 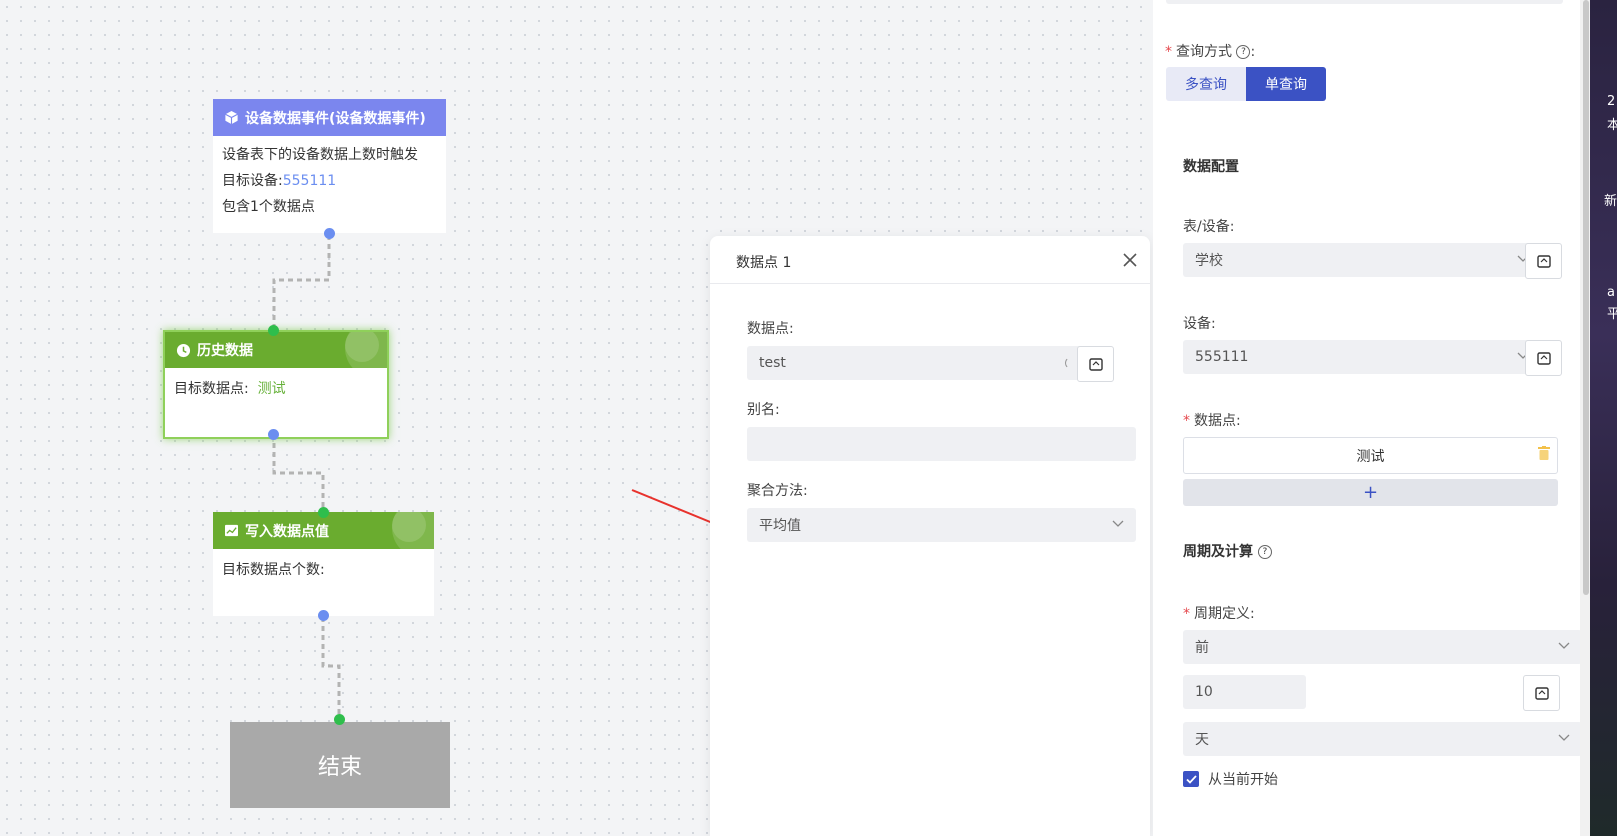 I want to click on node-target-row: 目标设备:555111, so click(x=329, y=181).